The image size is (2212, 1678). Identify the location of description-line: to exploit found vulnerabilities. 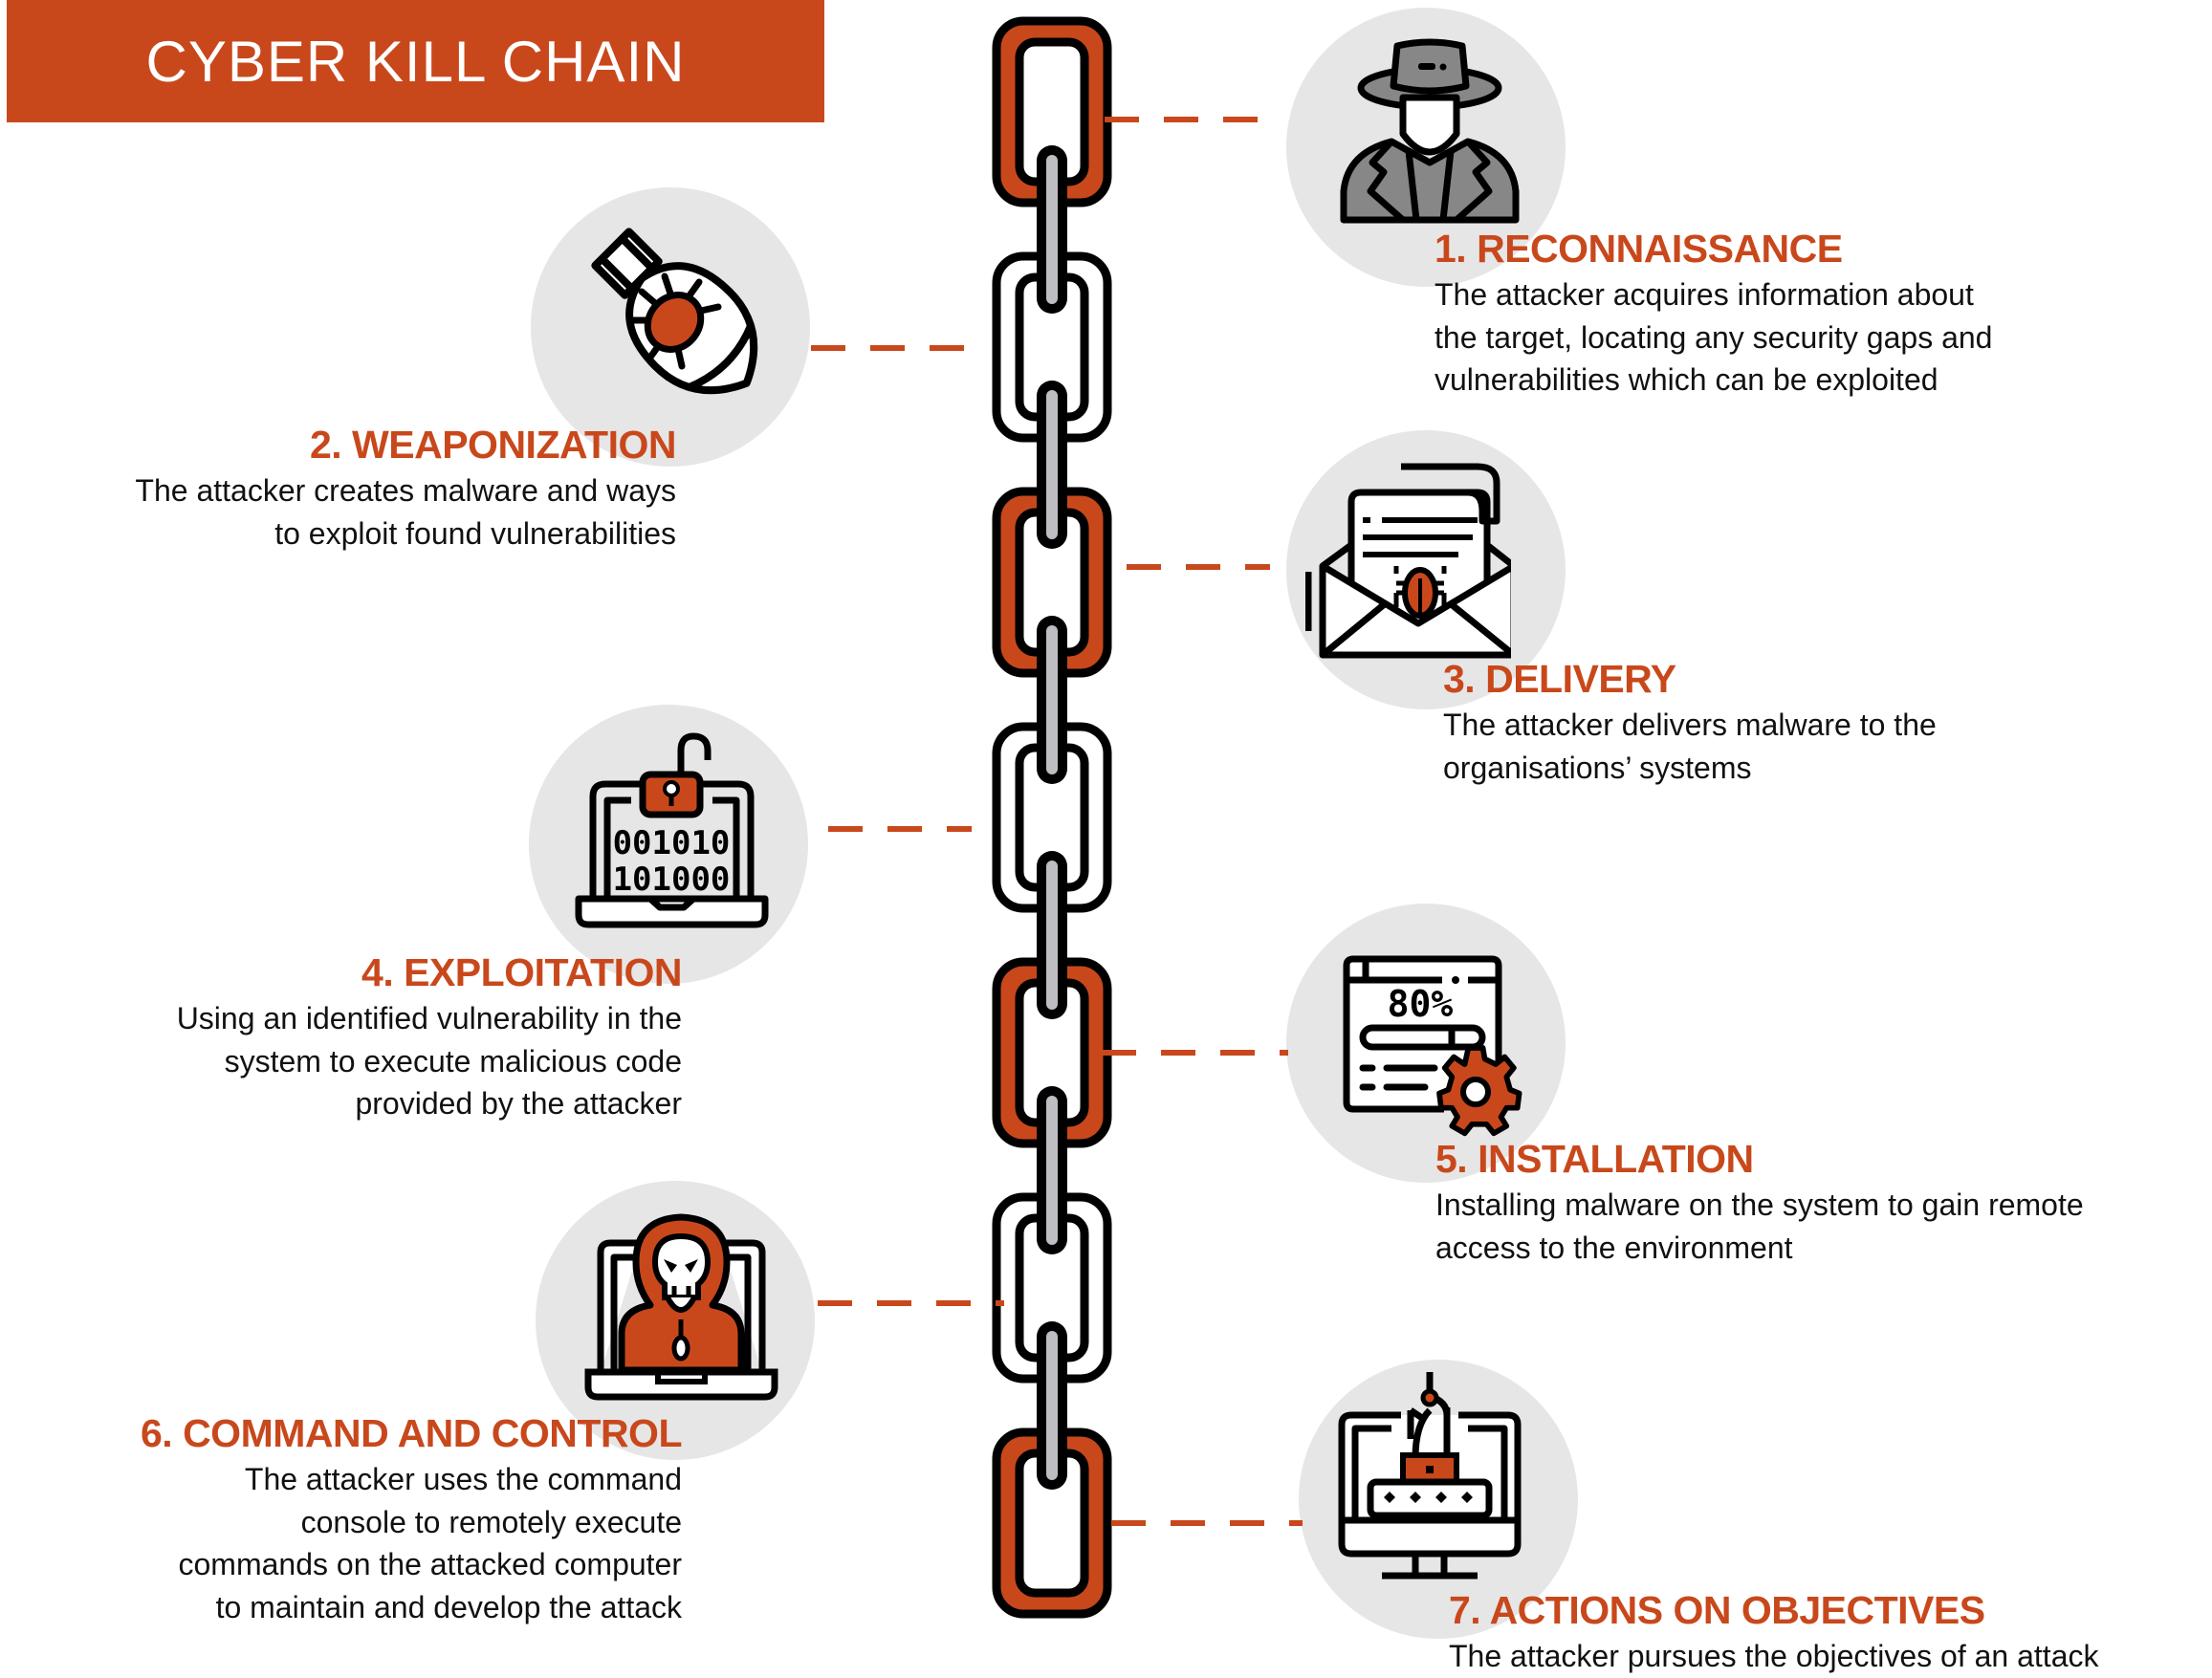
(475, 533).